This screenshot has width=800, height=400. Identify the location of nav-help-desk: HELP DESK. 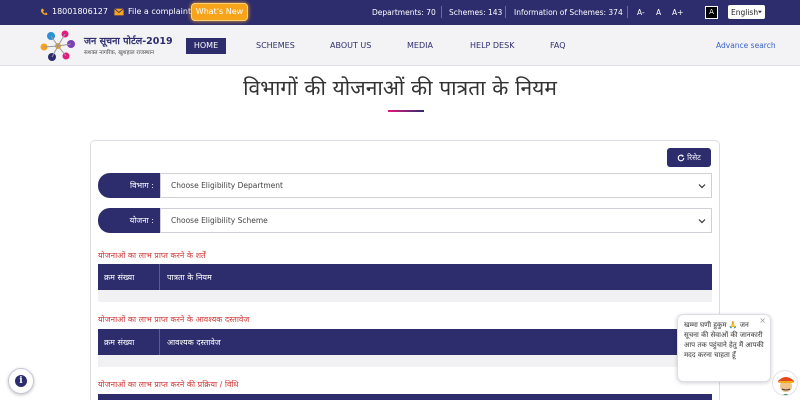
(492, 45).